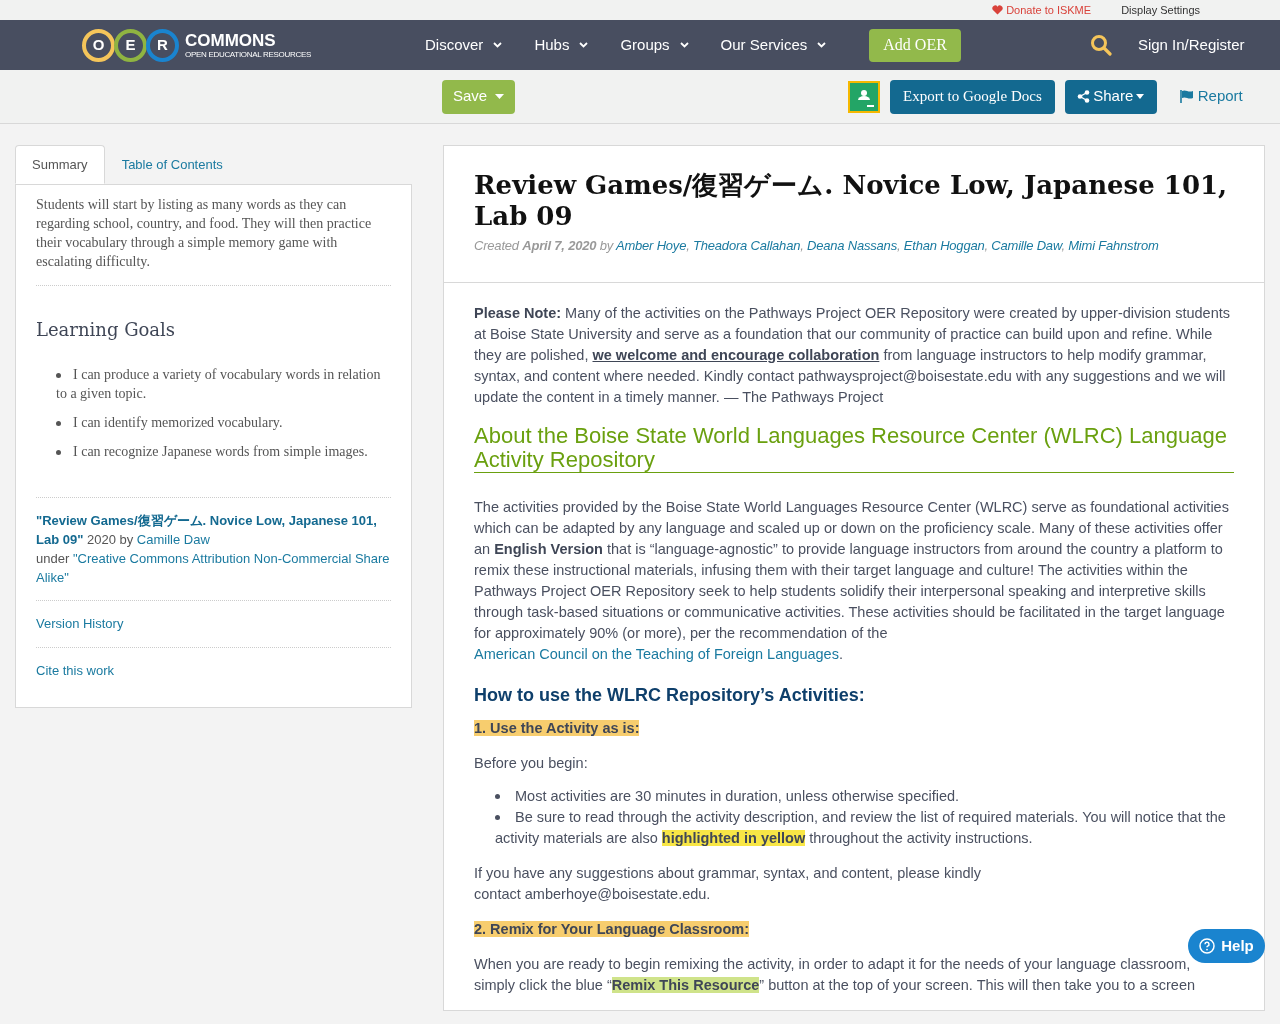 The image size is (1280, 1024). I want to click on share-button: Share, so click(1110, 96).